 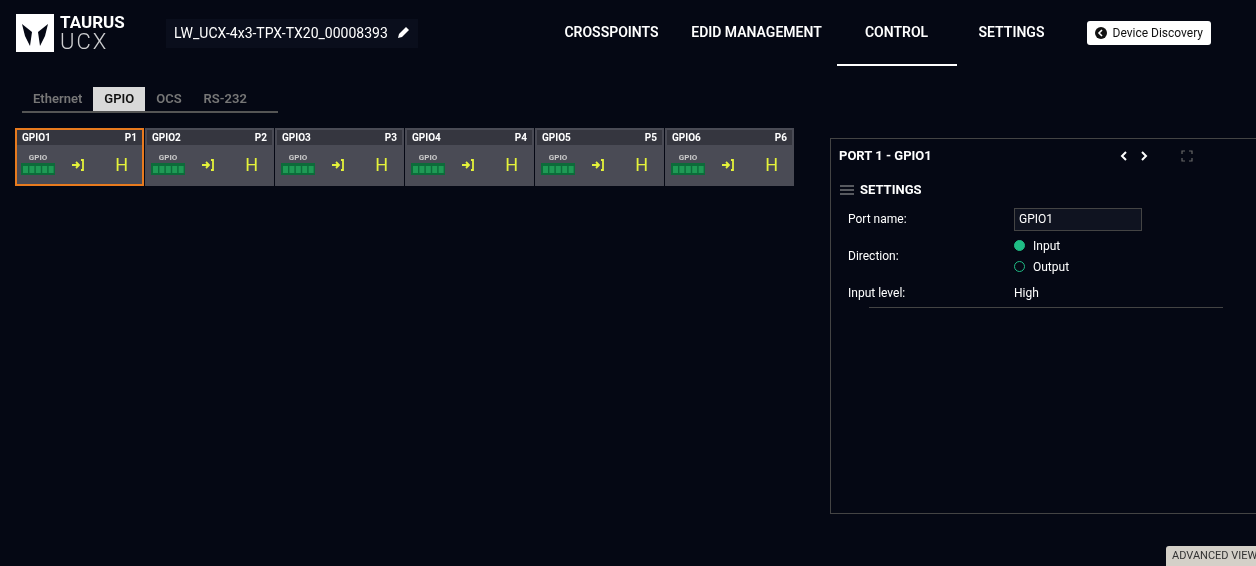 I want to click on back-icon, so click(x=1100, y=33).